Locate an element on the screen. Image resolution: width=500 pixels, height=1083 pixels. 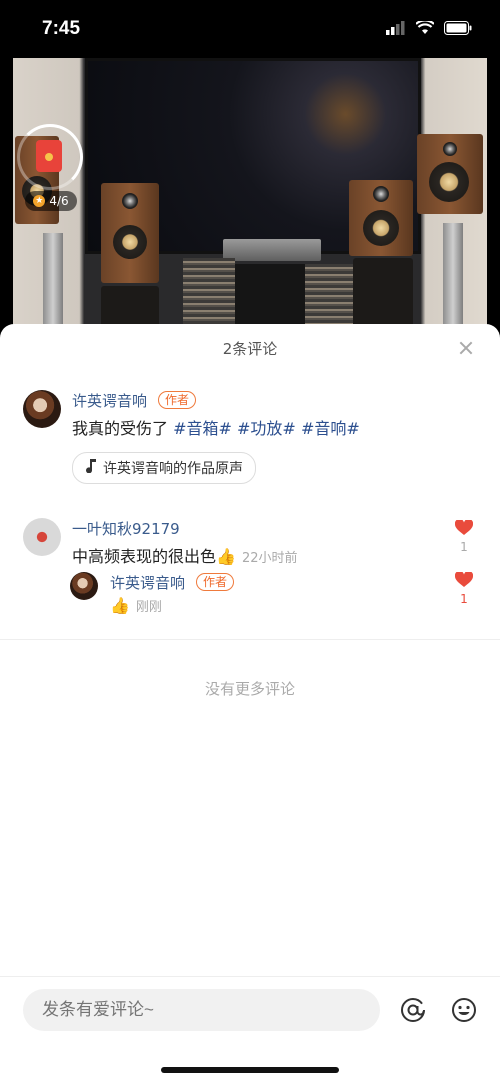
reply-time: 刚刚 is located at coordinates (148, 607).